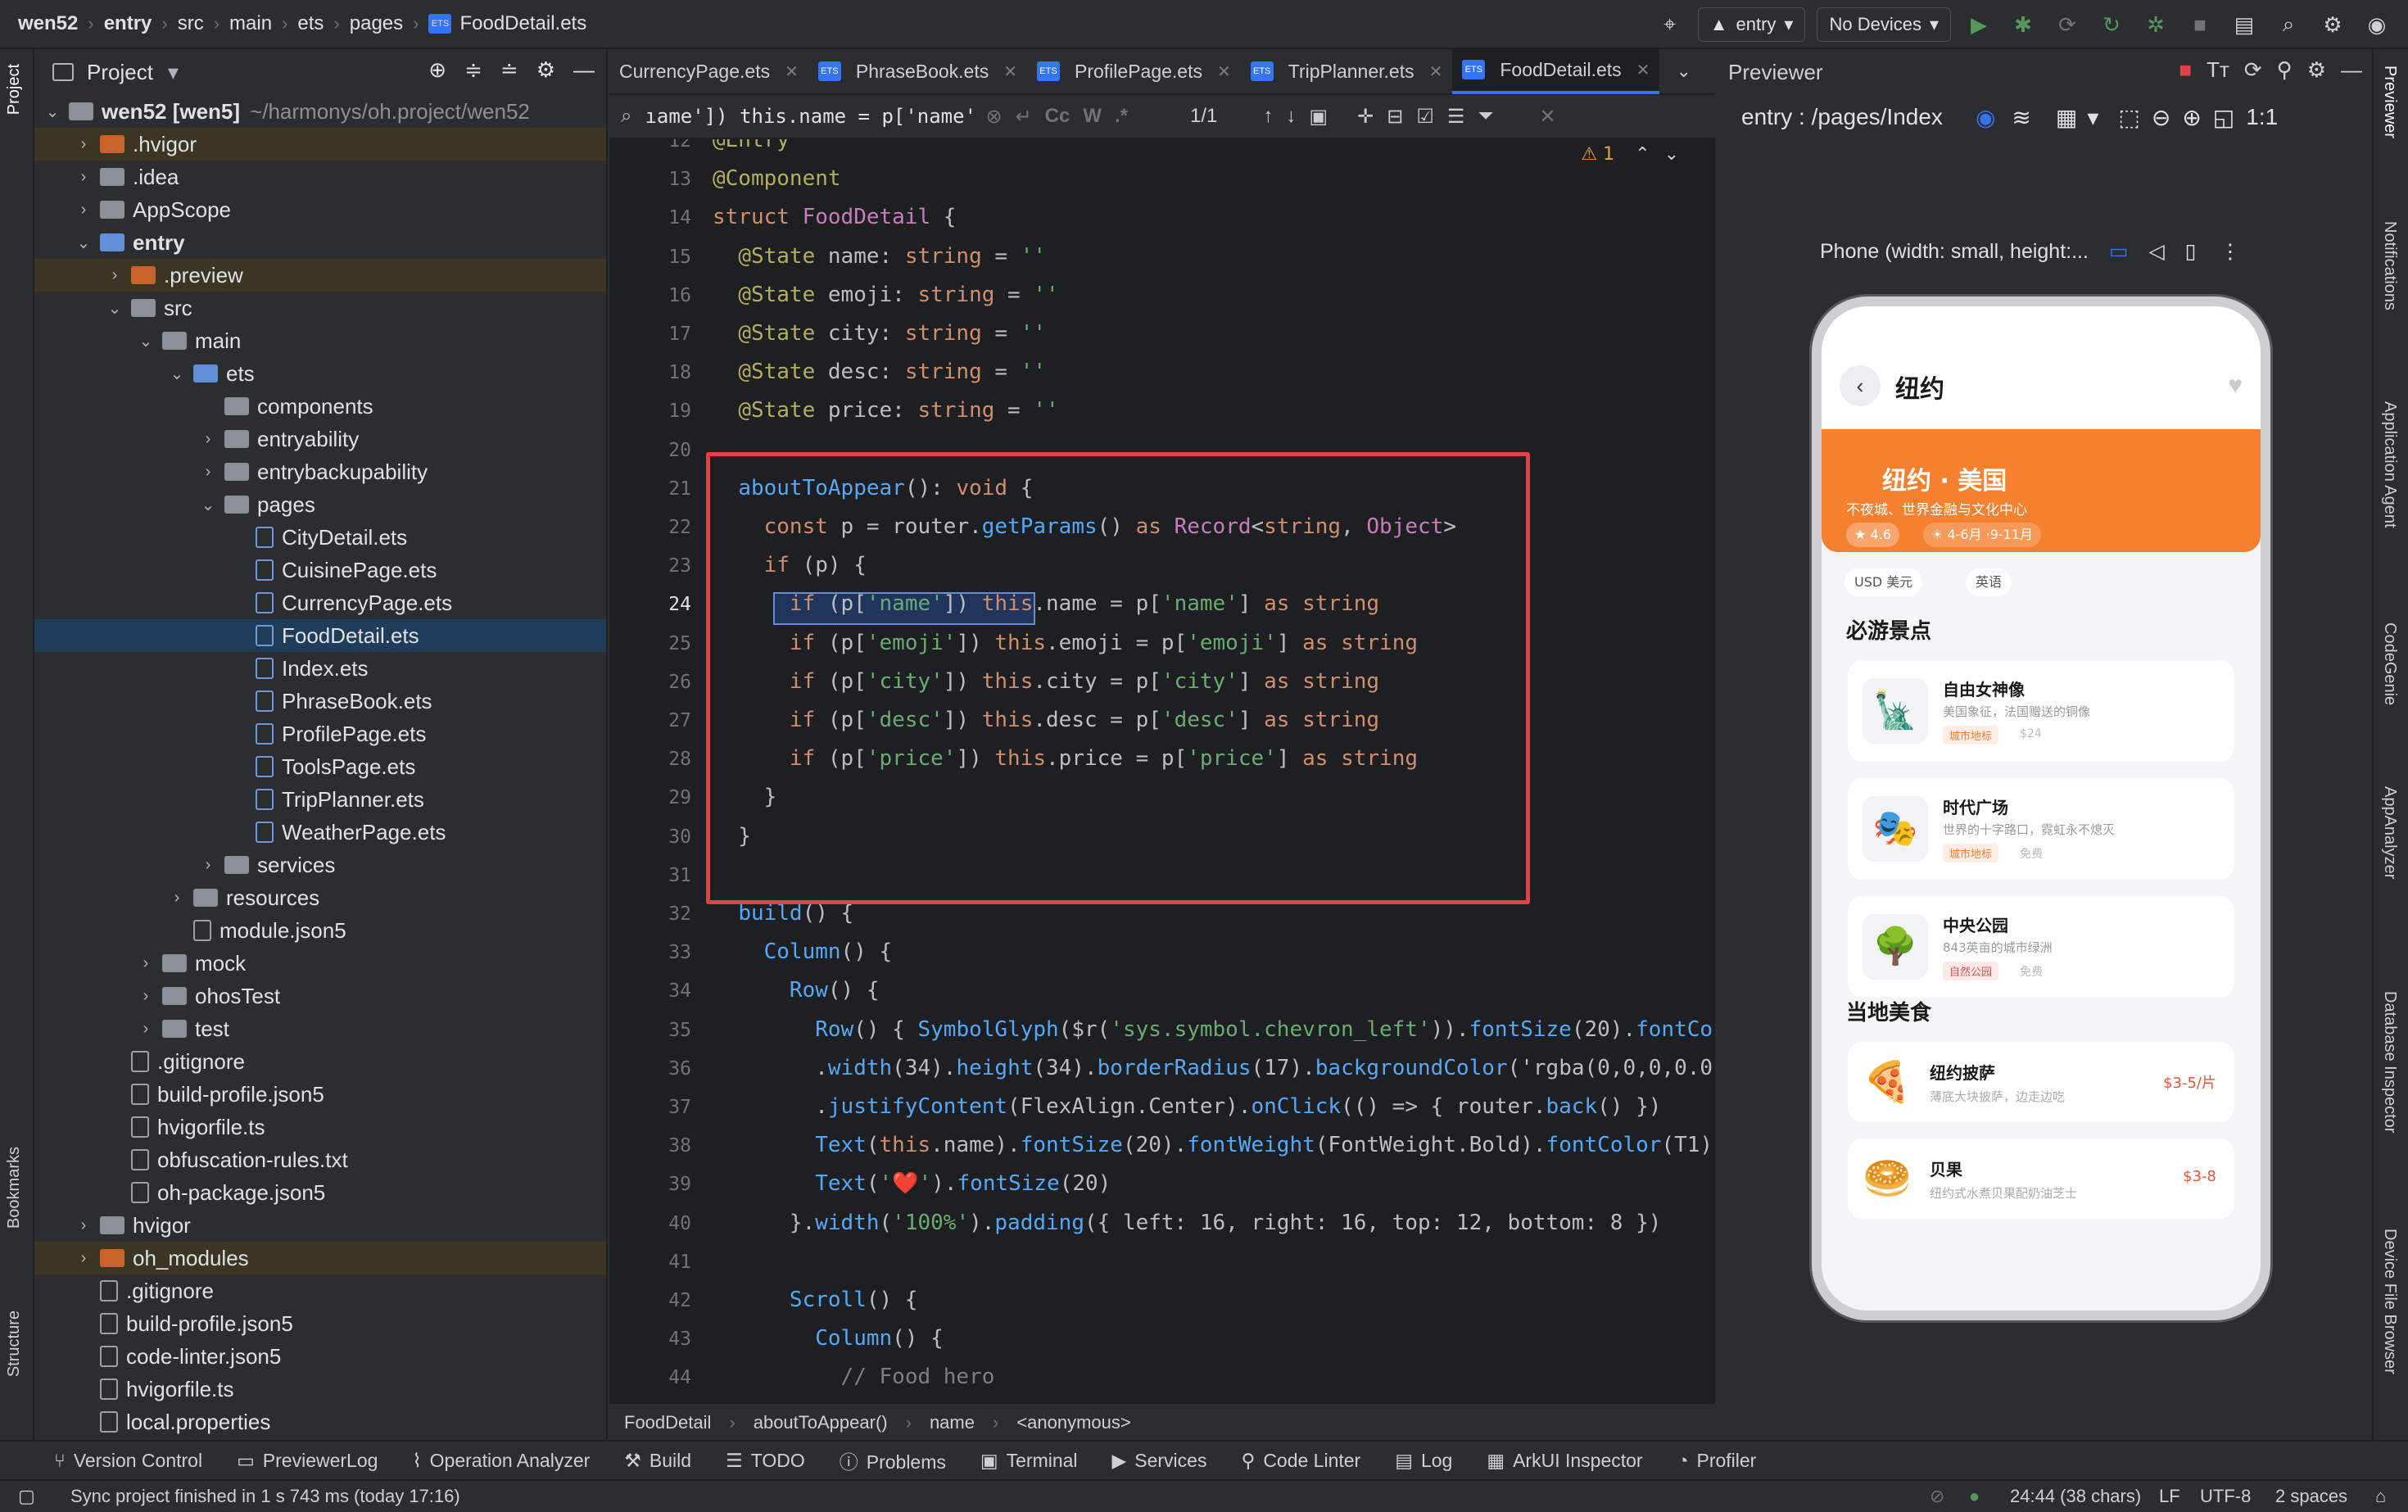 The height and width of the screenshot is (1512, 2408). Describe the element at coordinates (437, 70) in the screenshot. I see `locate-icon: ⊕` at that location.